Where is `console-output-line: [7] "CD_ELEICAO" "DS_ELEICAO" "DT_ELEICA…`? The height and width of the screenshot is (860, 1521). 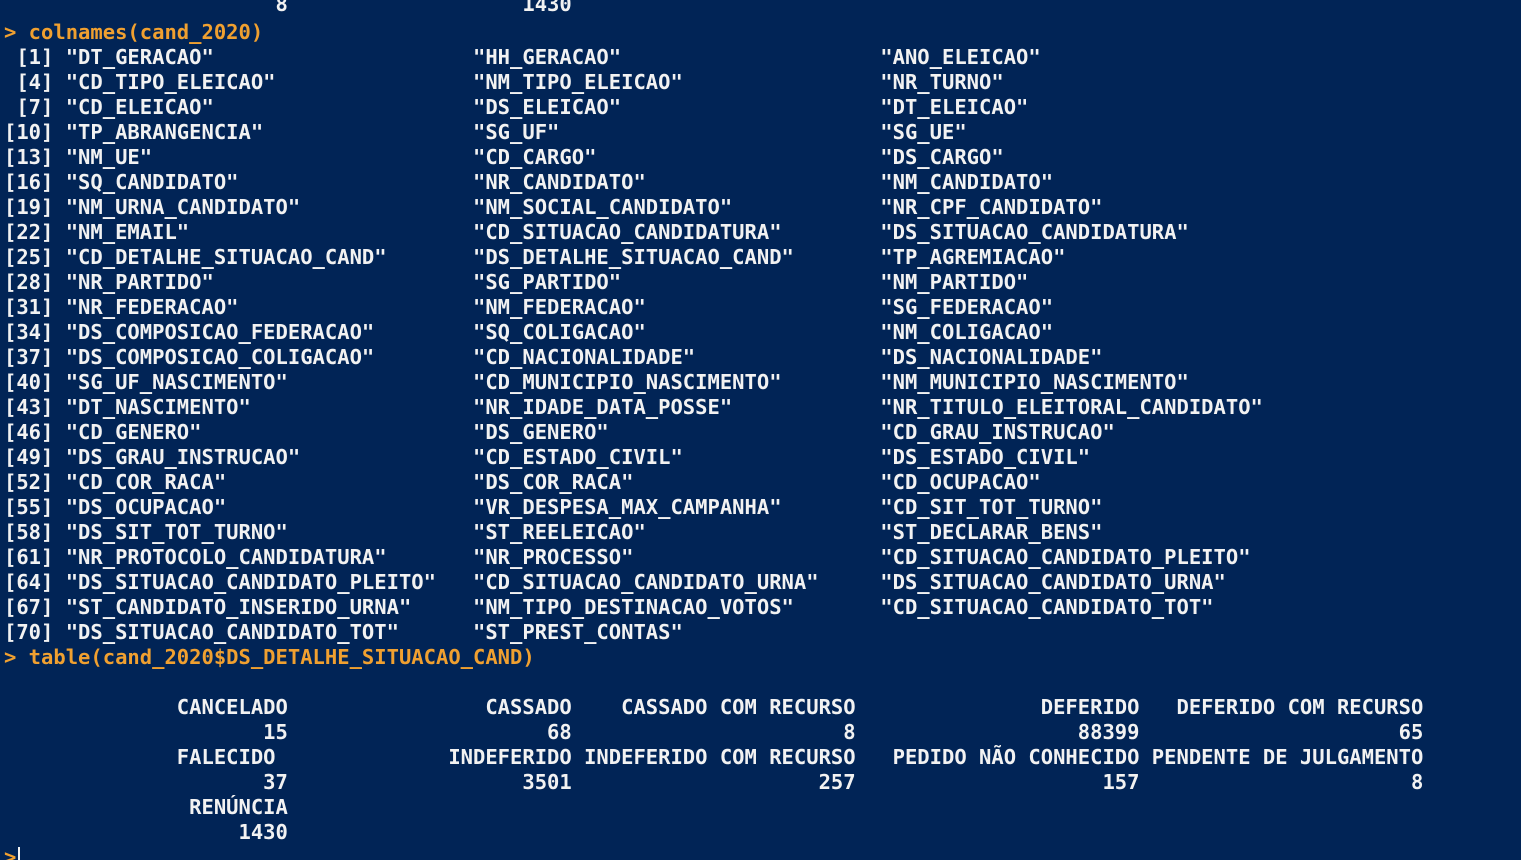
console-output-line: [7] "CD_ELEICAO" "DS_ELEICAO" "DT_ELEICA… is located at coordinates (516, 107).